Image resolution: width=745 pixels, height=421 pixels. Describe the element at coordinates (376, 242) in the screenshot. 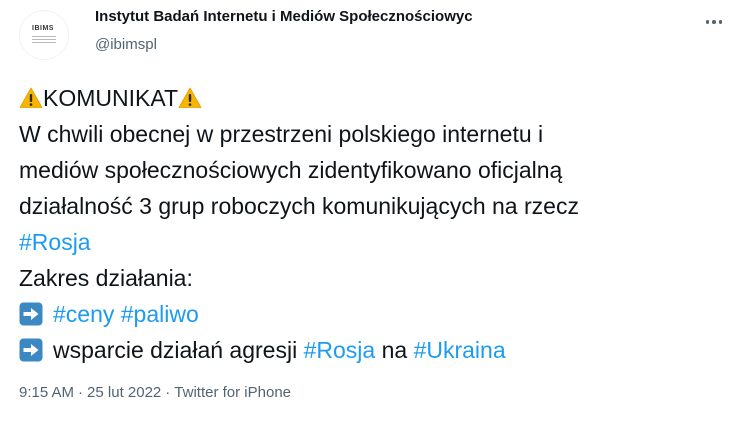

I see `tweet-line: #Rosja` at that location.